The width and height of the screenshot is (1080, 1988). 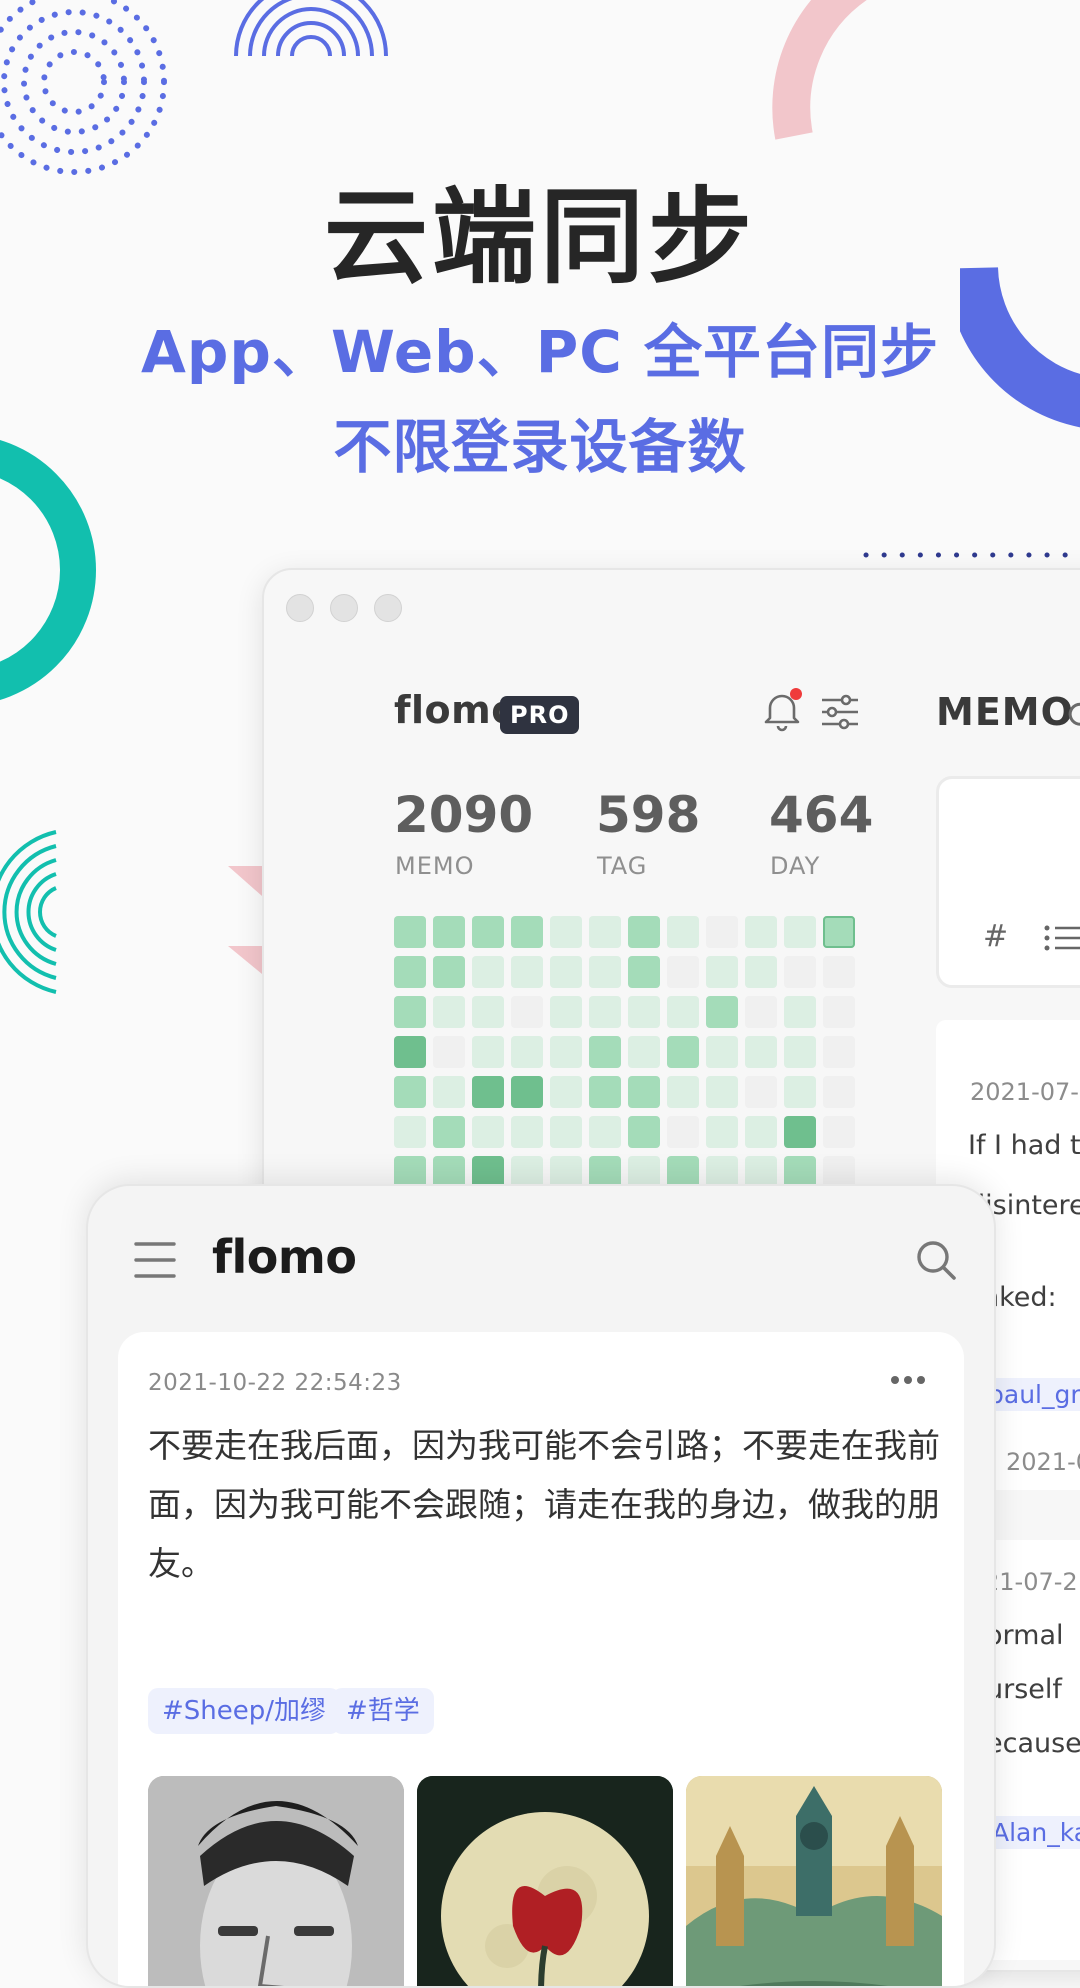 I want to click on memo-image-moon-flower, so click(x=545, y=1881).